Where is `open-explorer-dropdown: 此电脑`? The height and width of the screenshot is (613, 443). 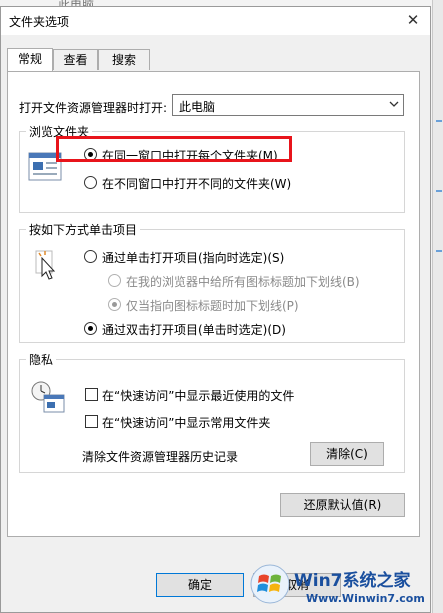
open-explorer-dropdown: 此电脑 is located at coordinates (288, 105).